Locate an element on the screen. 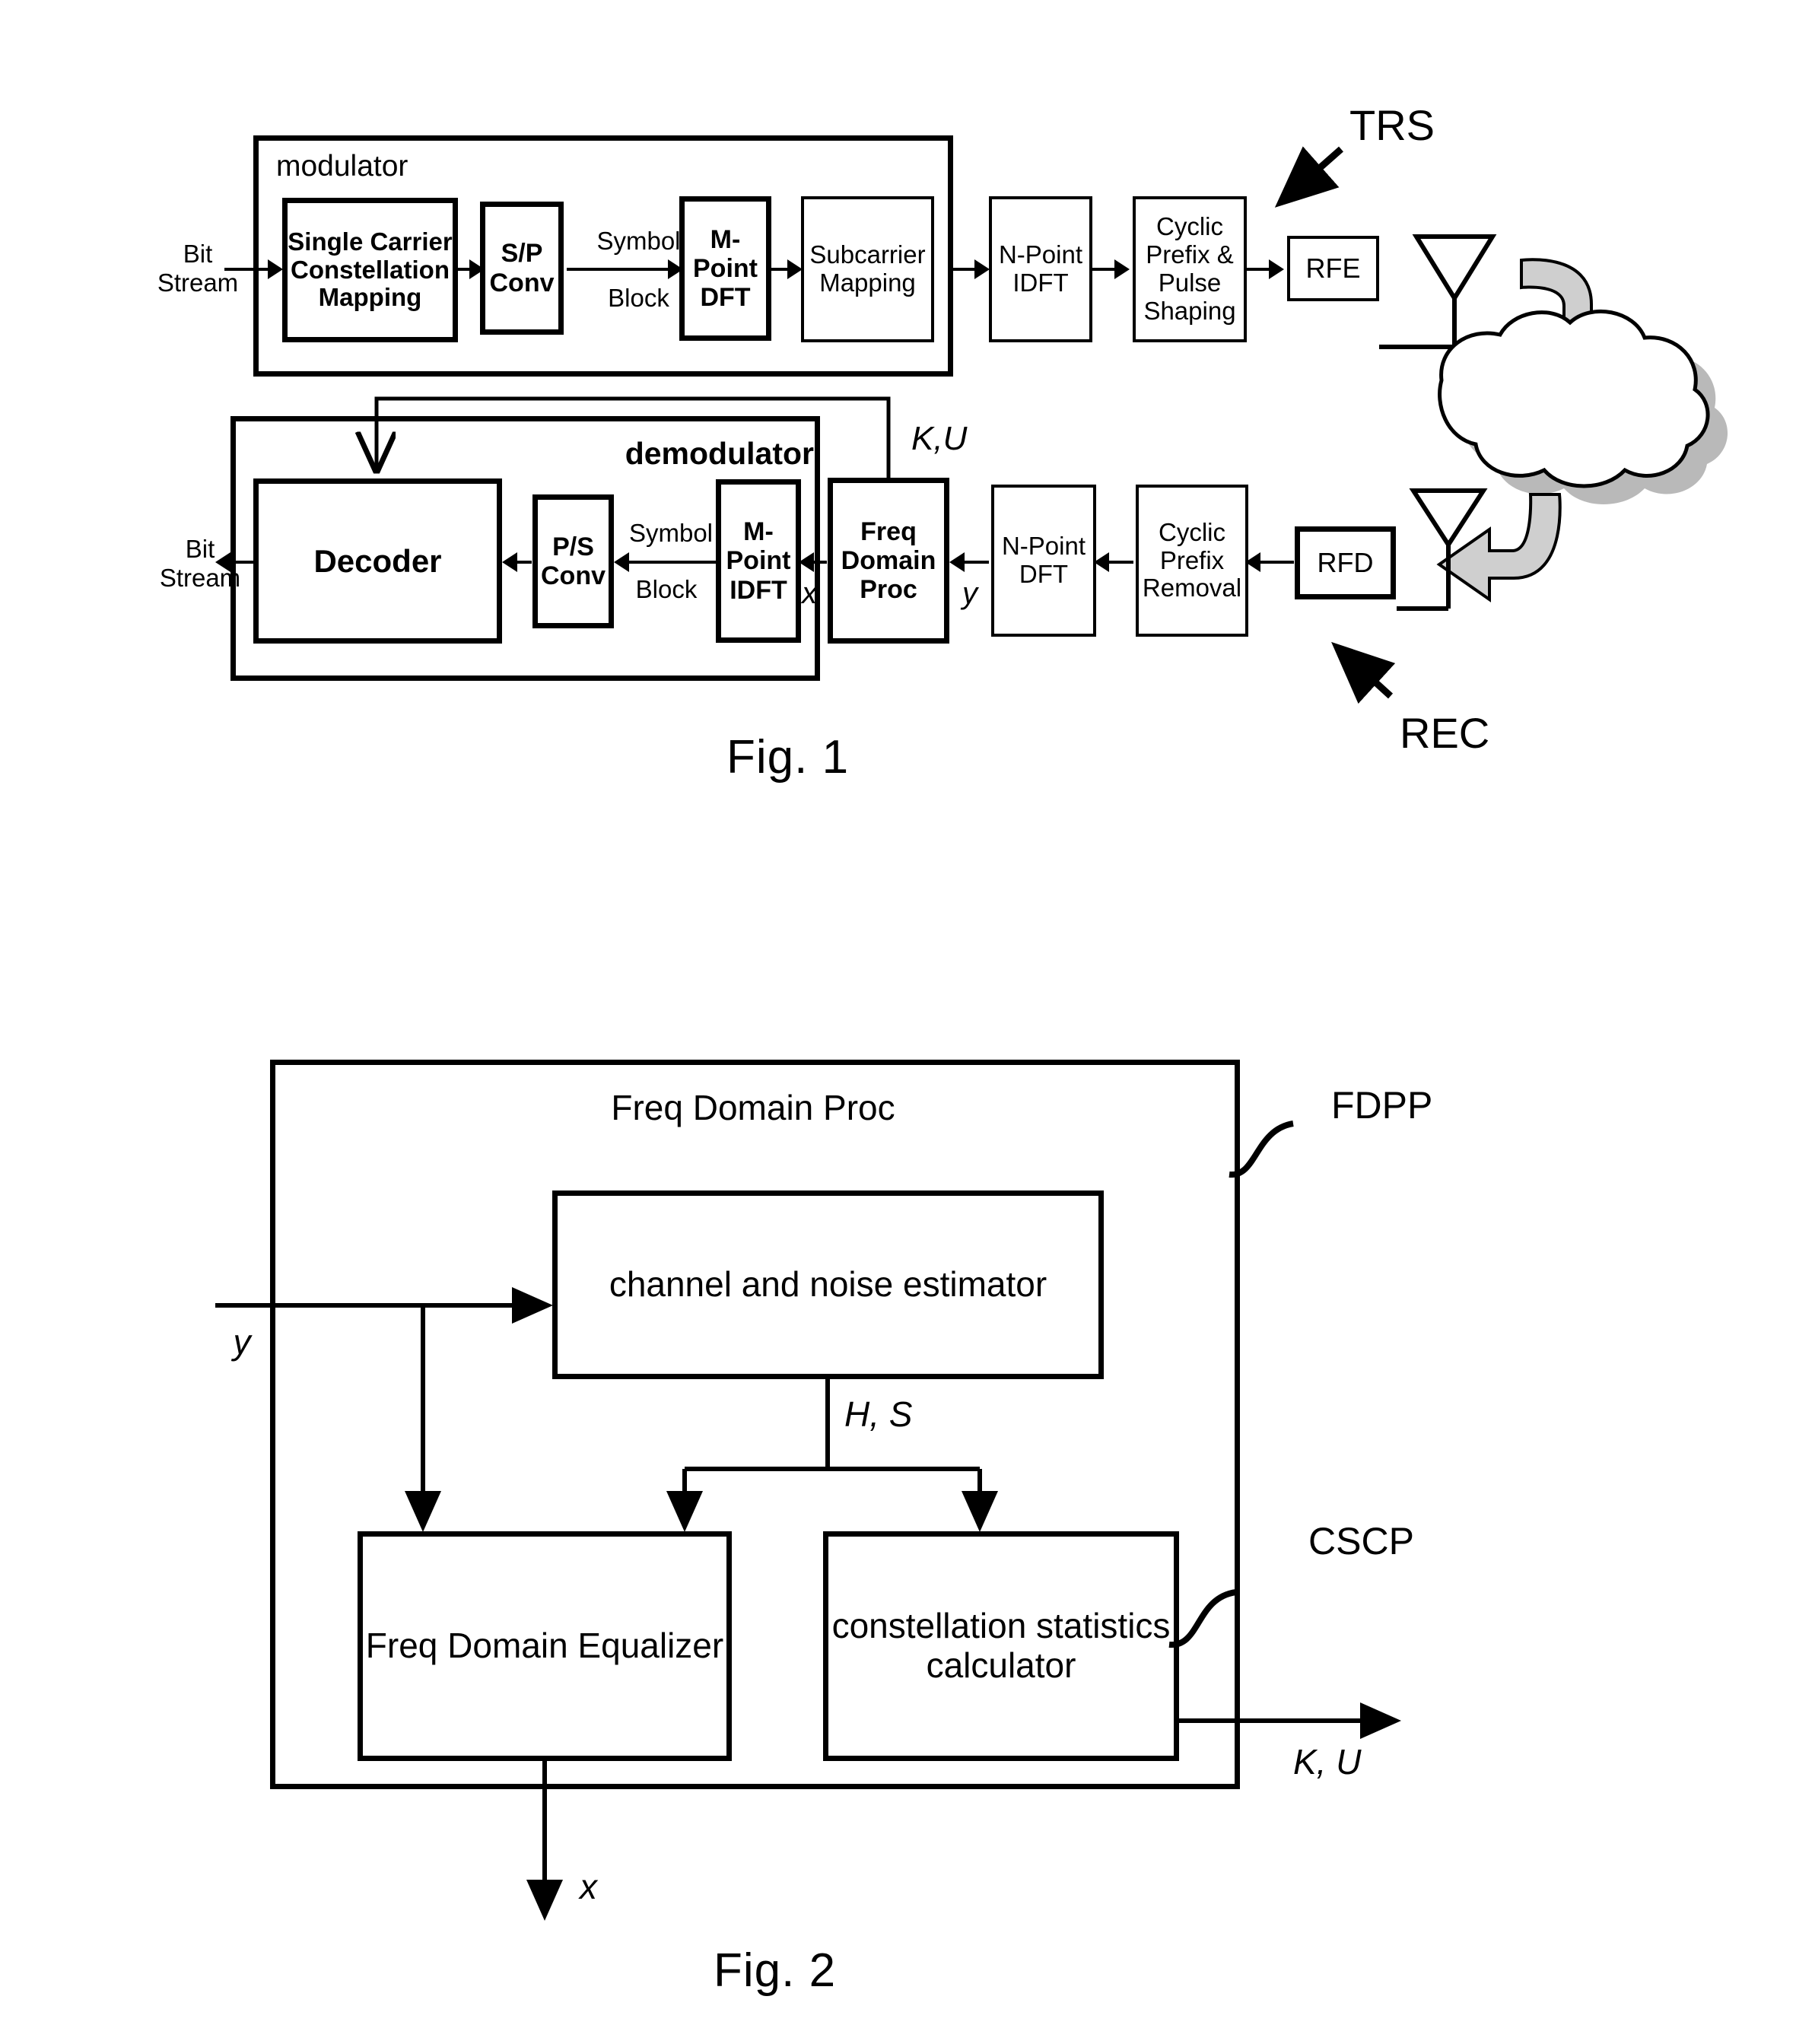 Image resolution: width=1796 pixels, height=2044 pixels. rec-reference-label: REC is located at coordinates (1445, 733).